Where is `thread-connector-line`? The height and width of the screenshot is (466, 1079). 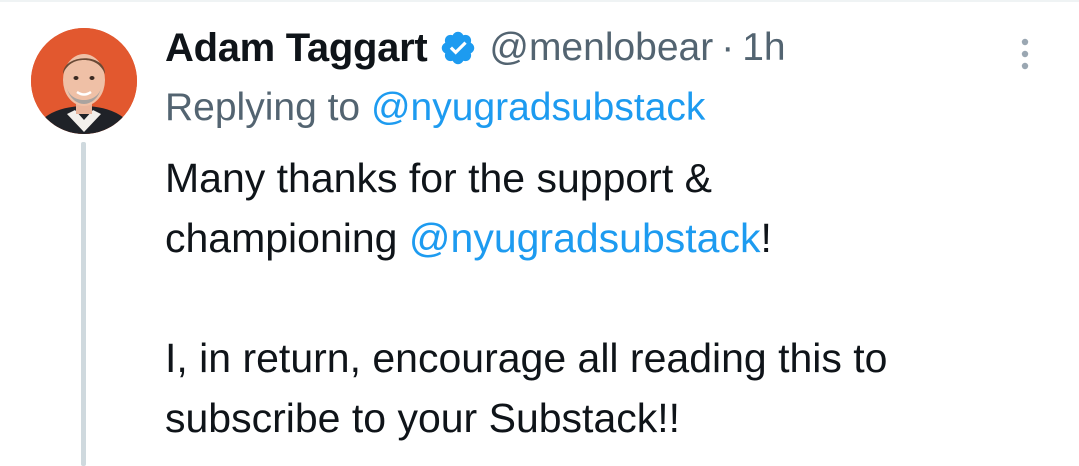 thread-connector-line is located at coordinates (83, 304).